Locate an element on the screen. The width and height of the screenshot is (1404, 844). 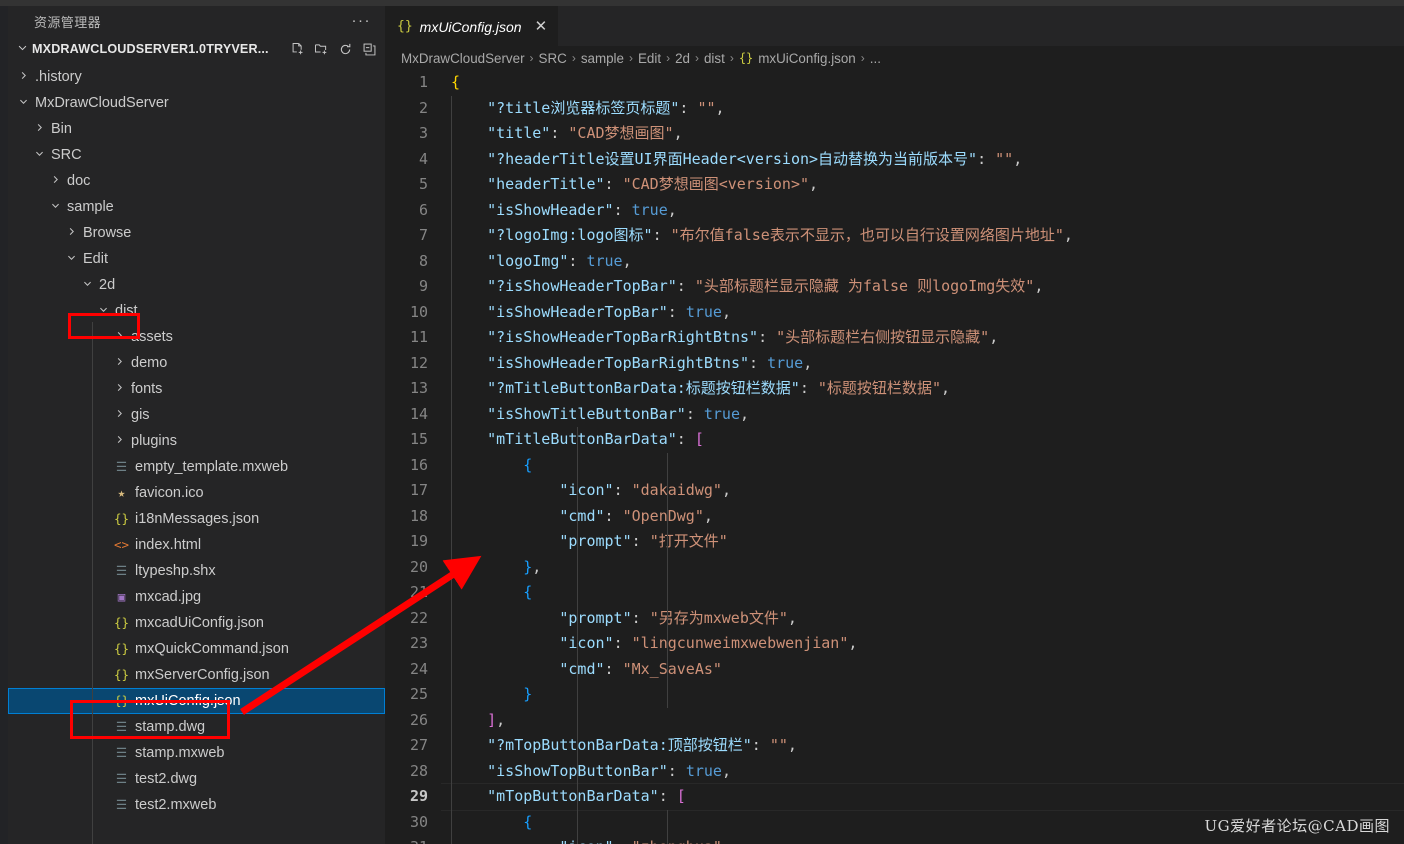
tree-item-empty-template-mxweb: ☰ empty_template.mxweb is located at coordinates (196, 467).